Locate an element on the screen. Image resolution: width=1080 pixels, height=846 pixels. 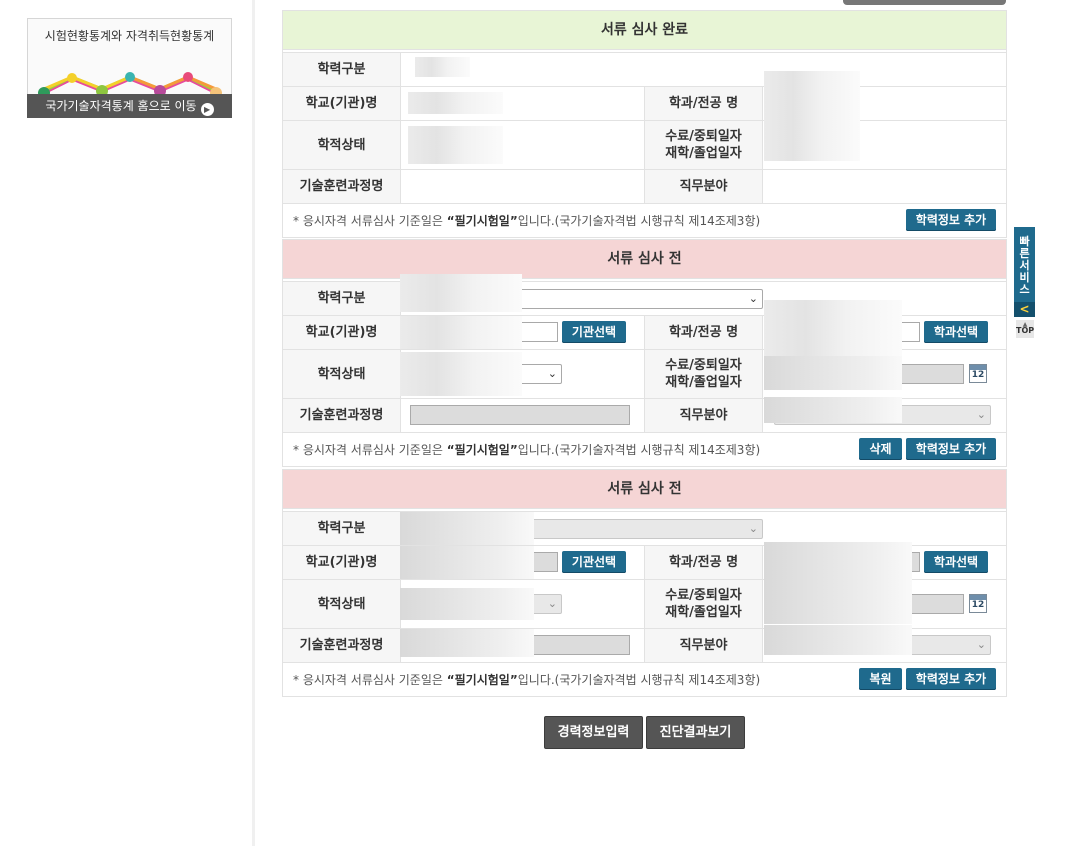
content-divider is located at coordinates (253, 423).